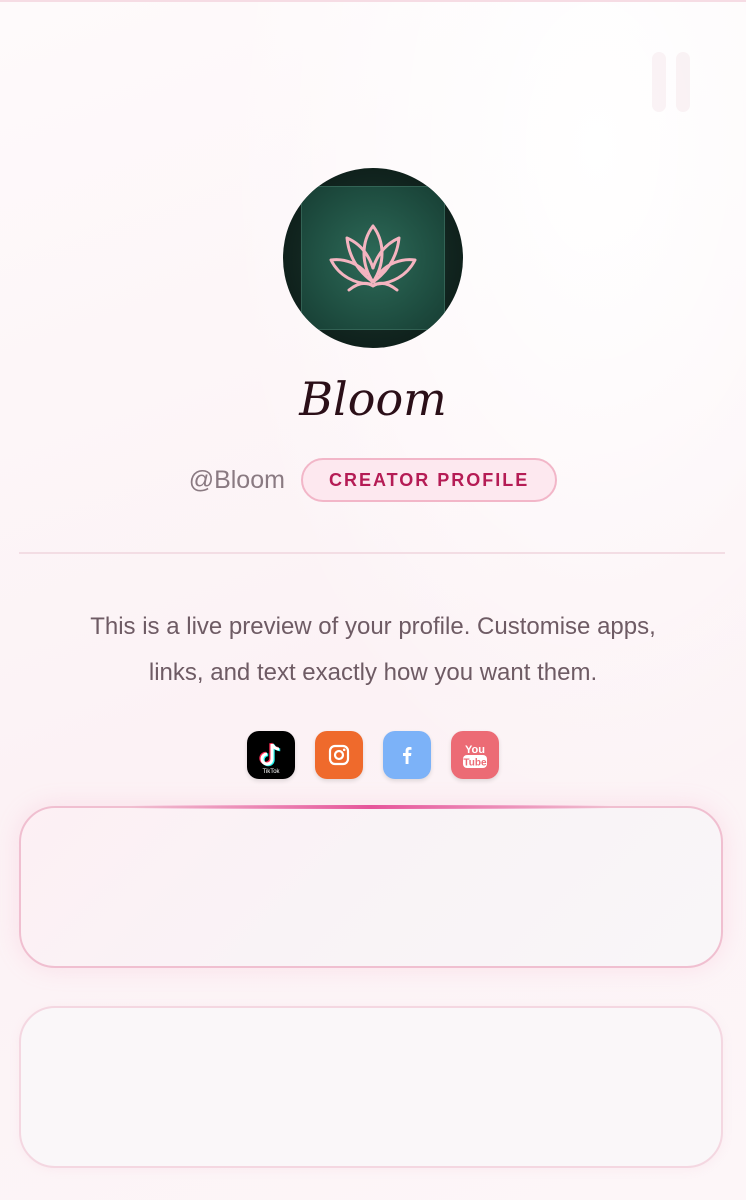  What do you see at coordinates (373, 755) in the screenshot?
I see `social-links: TikTok You Tube` at bounding box center [373, 755].